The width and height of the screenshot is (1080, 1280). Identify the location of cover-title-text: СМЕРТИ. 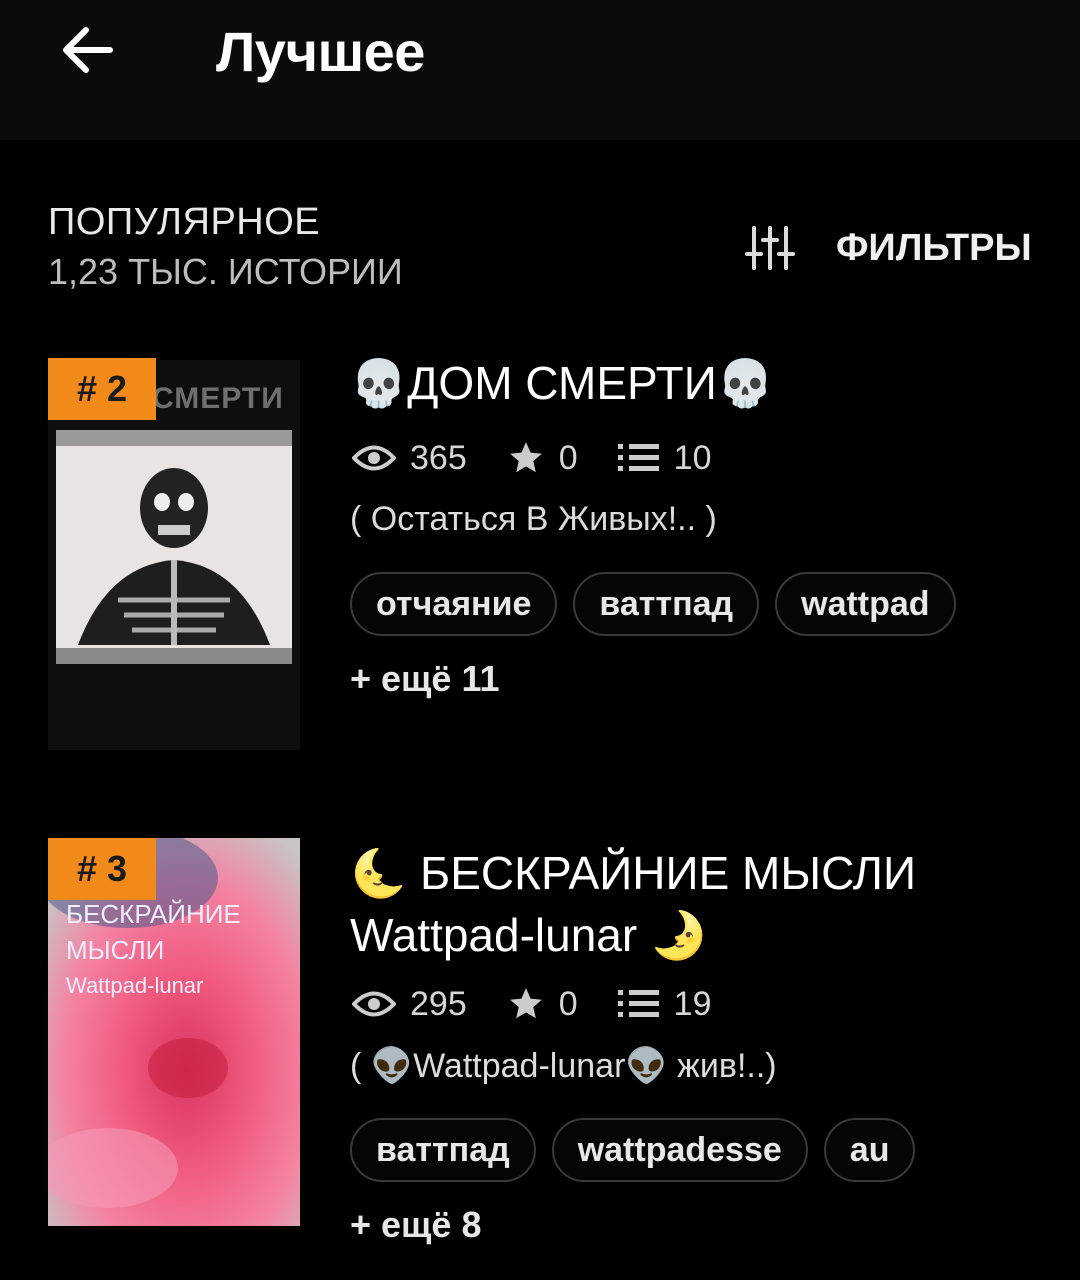
(218, 398).